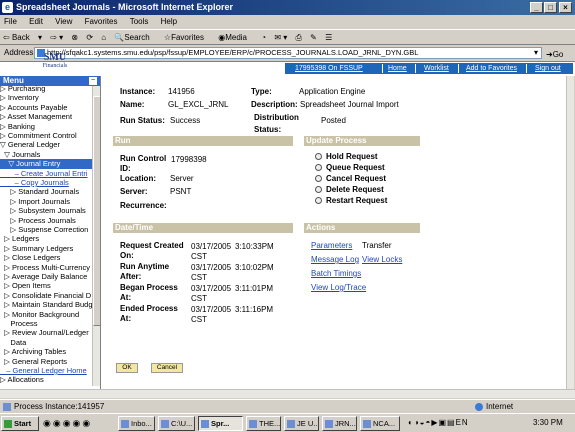 The image size is (575, 432). Describe the element at coordinates (318, 200) in the screenshot. I see `restart-request-radio` at that location.